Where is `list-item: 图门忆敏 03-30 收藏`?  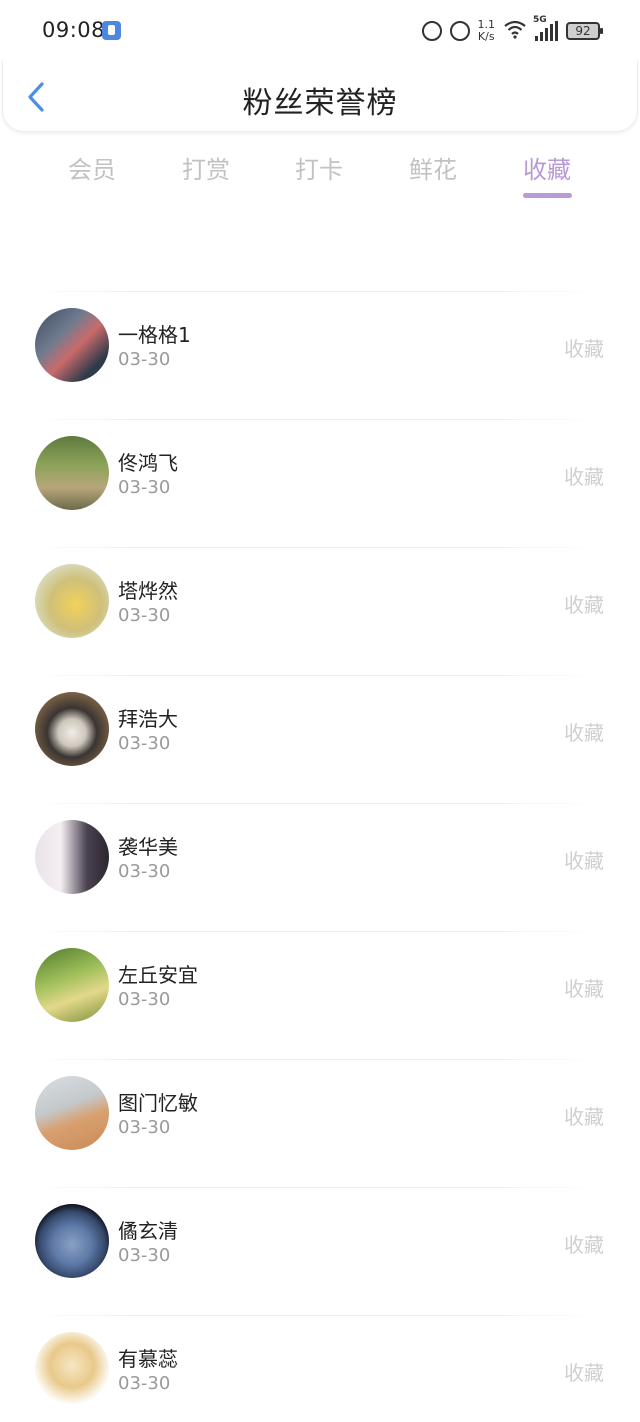 list-item: 图门忆敏 03-30 收藏 is located at coordinates (320, 1123).